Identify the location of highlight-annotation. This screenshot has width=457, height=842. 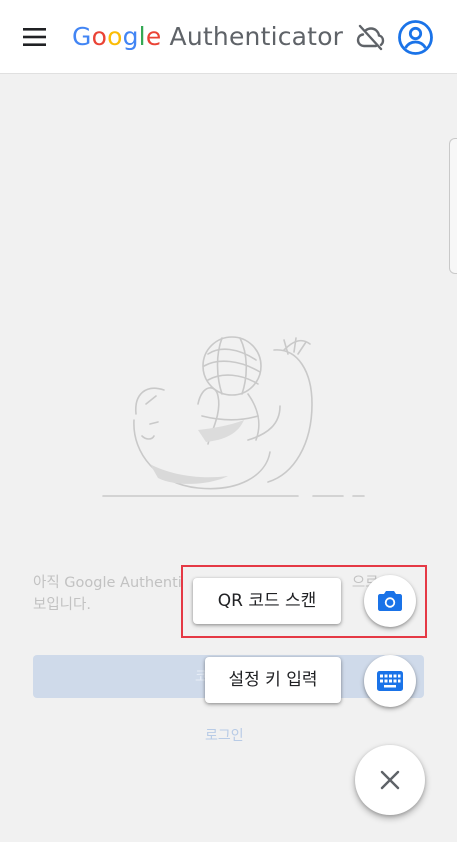
(304, 601).